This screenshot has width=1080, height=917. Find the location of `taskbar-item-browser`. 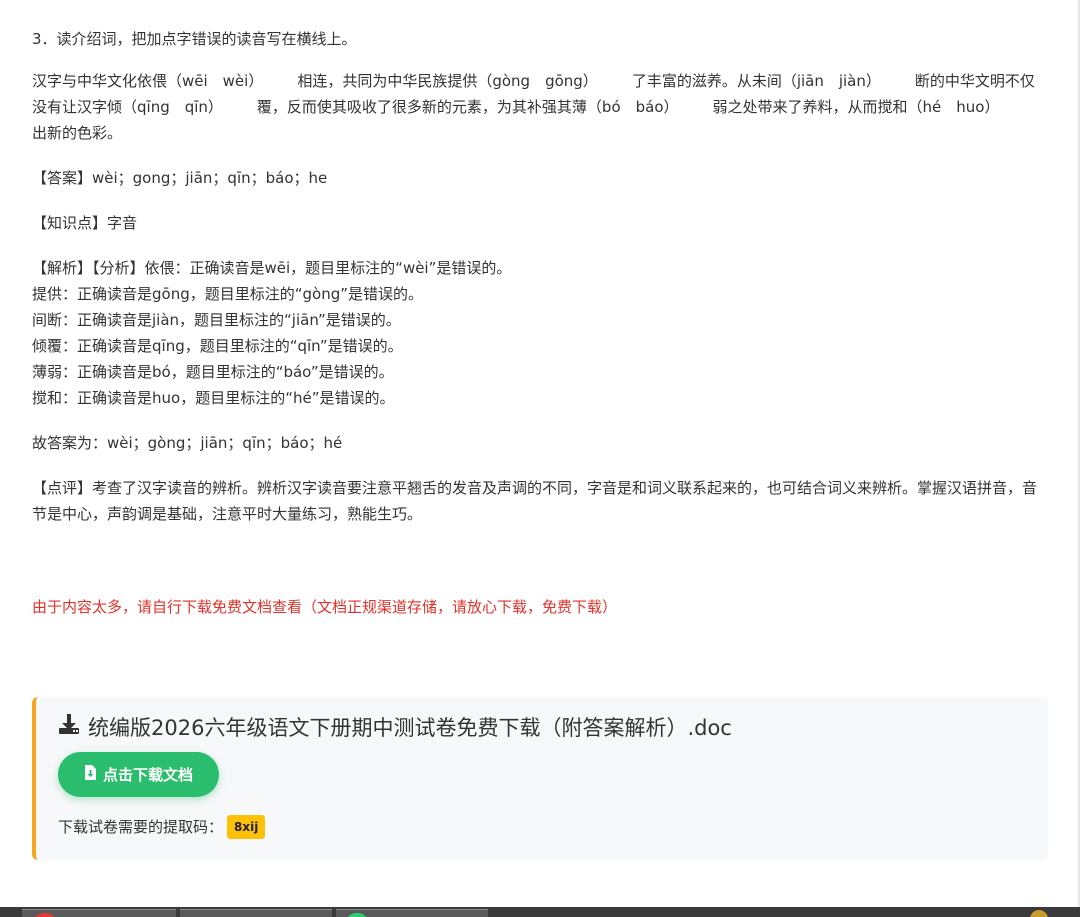

taskbar-item-browser is located at coordinates (99, 913).